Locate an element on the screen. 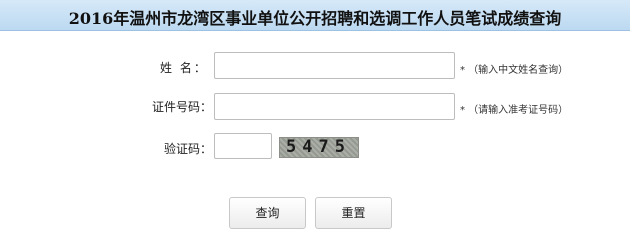 This screenshot has height=240, width=630. name-label: 姓 名： is located at coordinates (184, 68).